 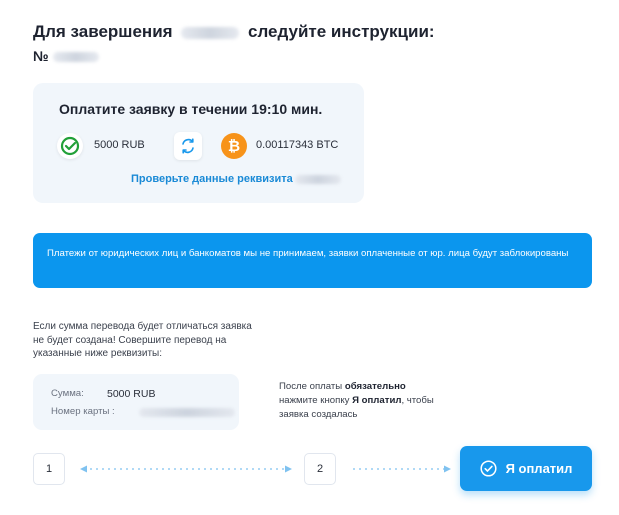 What do you see at coordinates (131, 394) in the screenshot?
I see `sum-value: 5000 RUB` at bounding box center [131, 394].